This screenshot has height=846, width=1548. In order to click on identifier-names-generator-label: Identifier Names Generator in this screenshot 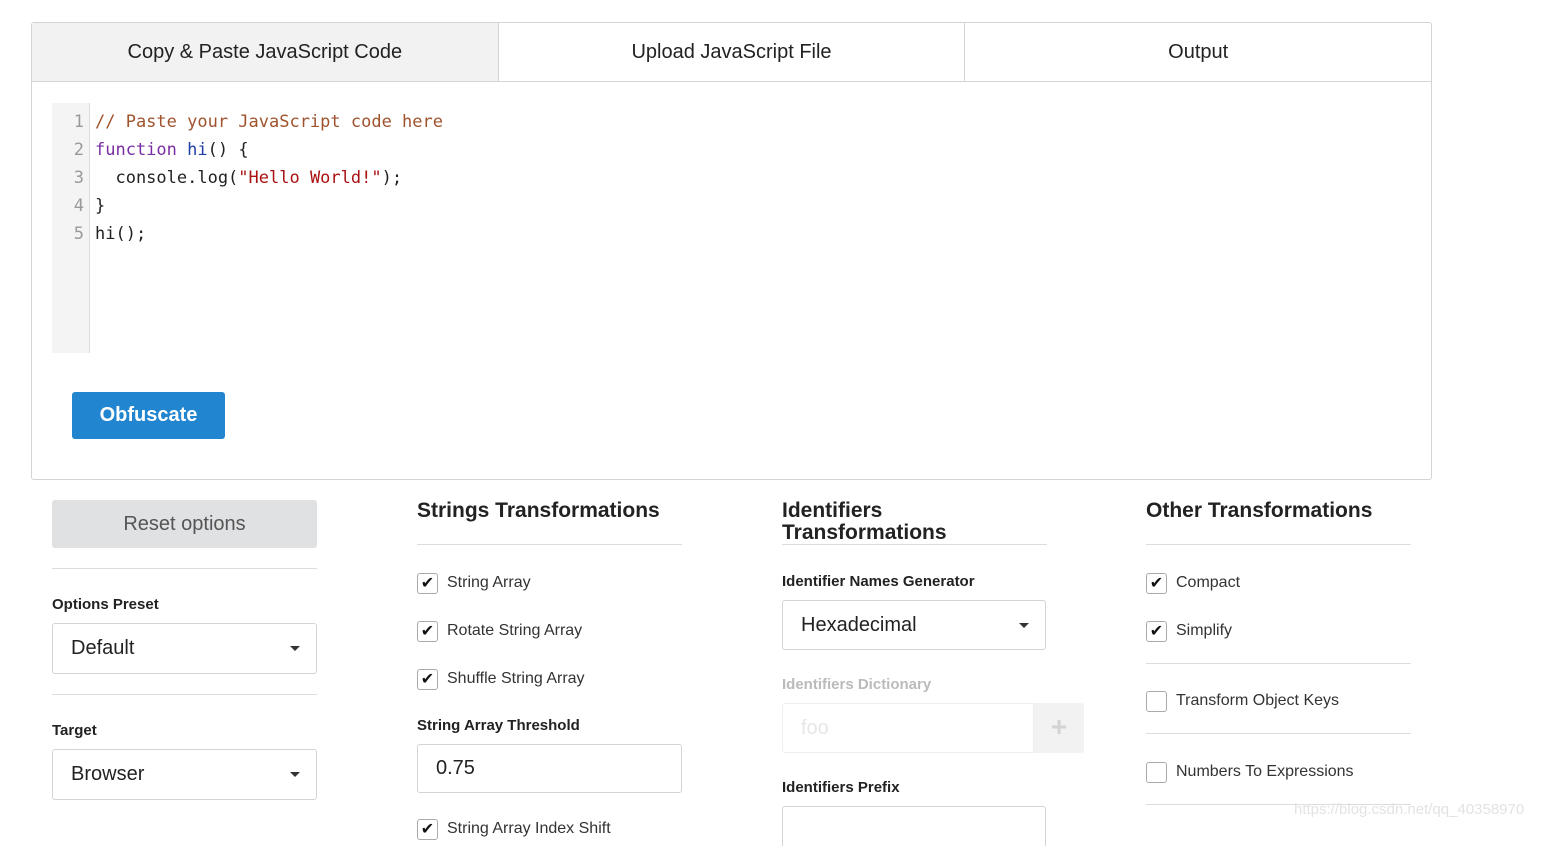, I will do `click(878, 581)`.